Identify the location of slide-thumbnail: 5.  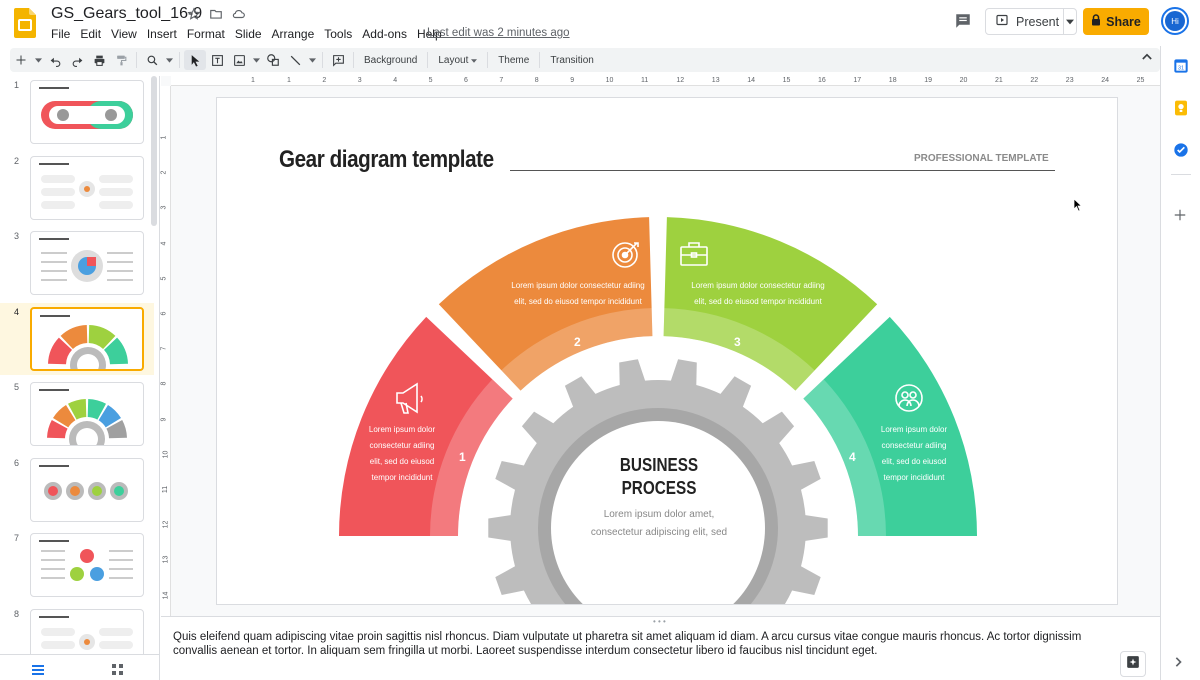
(77, 414).